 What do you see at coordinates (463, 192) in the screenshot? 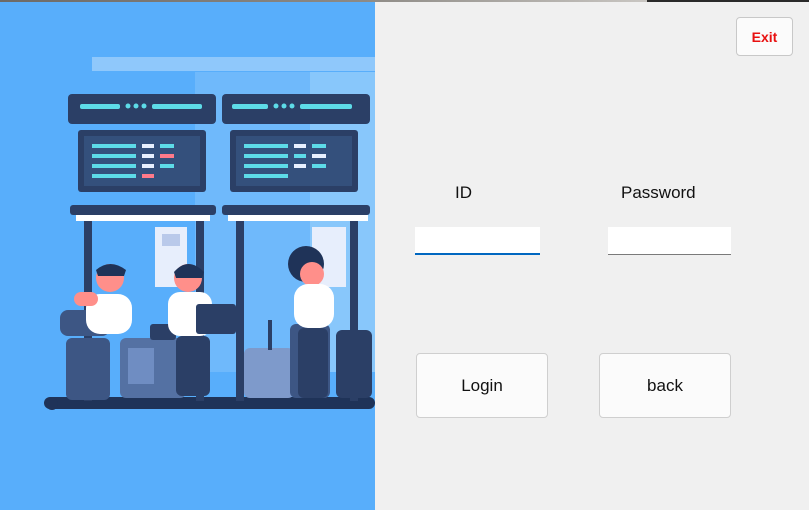
I see `id-label: ID` at bounding box center [463, 192].